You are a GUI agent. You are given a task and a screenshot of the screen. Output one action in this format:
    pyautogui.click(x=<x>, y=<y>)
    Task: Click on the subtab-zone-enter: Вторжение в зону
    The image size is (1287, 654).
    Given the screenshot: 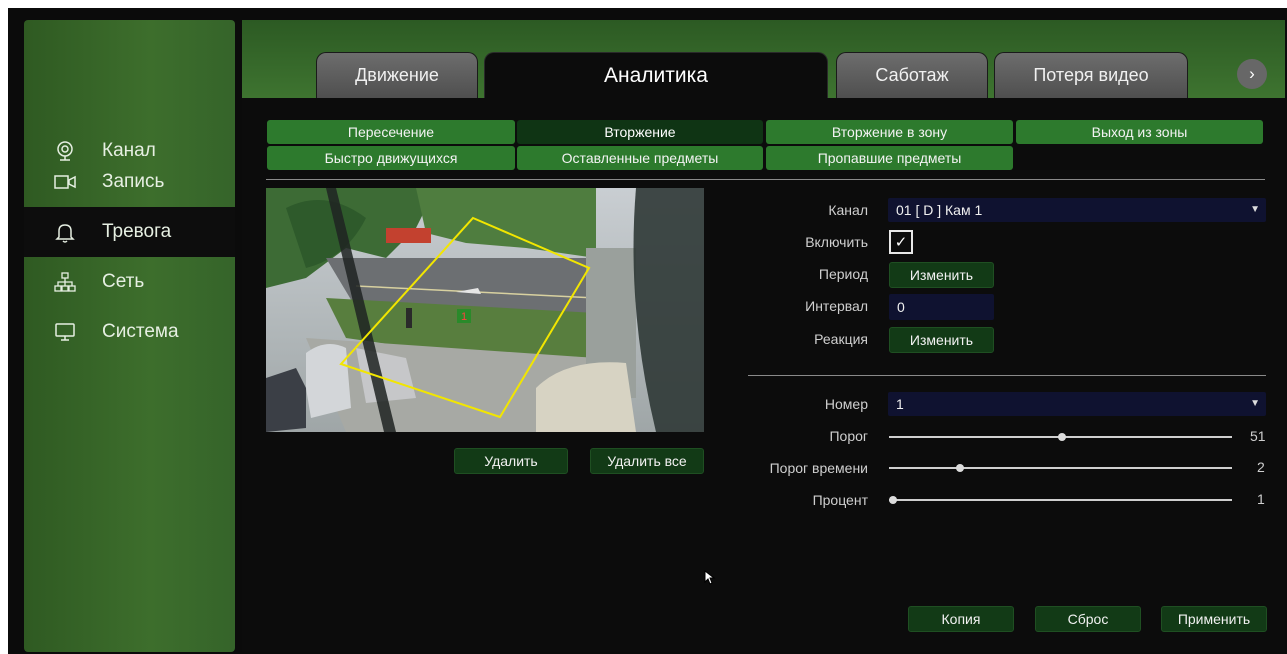 What is the action you would take?
    pyautogui.click(x=889, y=132)
    